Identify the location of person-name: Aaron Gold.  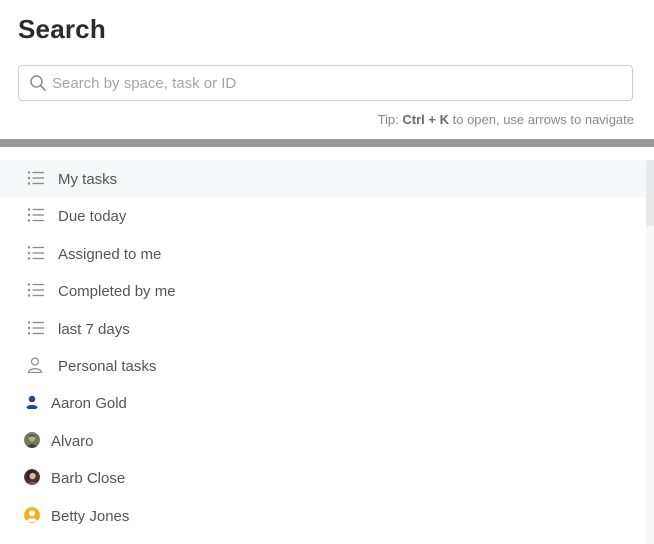
(89, 404).